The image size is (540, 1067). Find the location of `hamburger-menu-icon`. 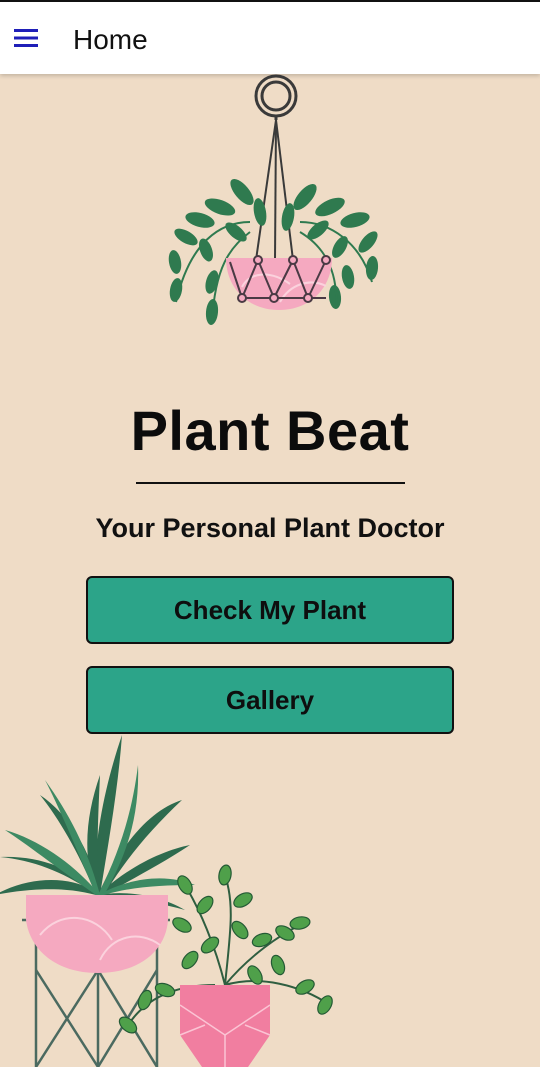

hamburger-menu-icon is located at coordinates (26, 38).